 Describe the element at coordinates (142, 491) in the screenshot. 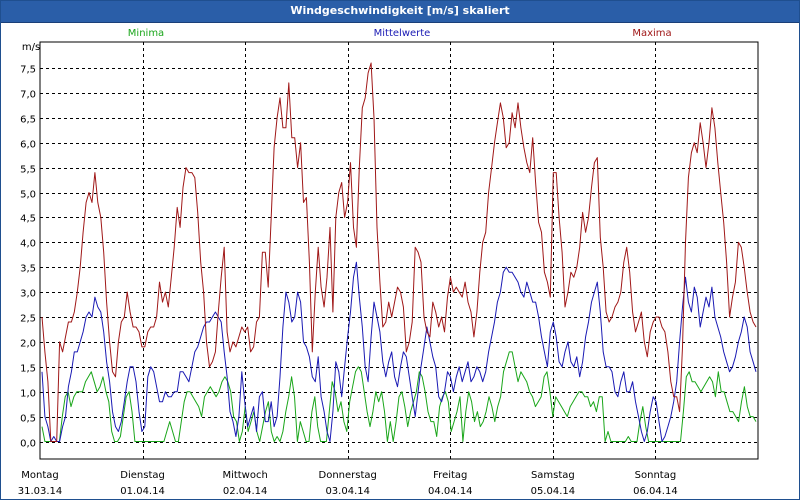

I see `x-tick-date: 01.04.14` at that location.